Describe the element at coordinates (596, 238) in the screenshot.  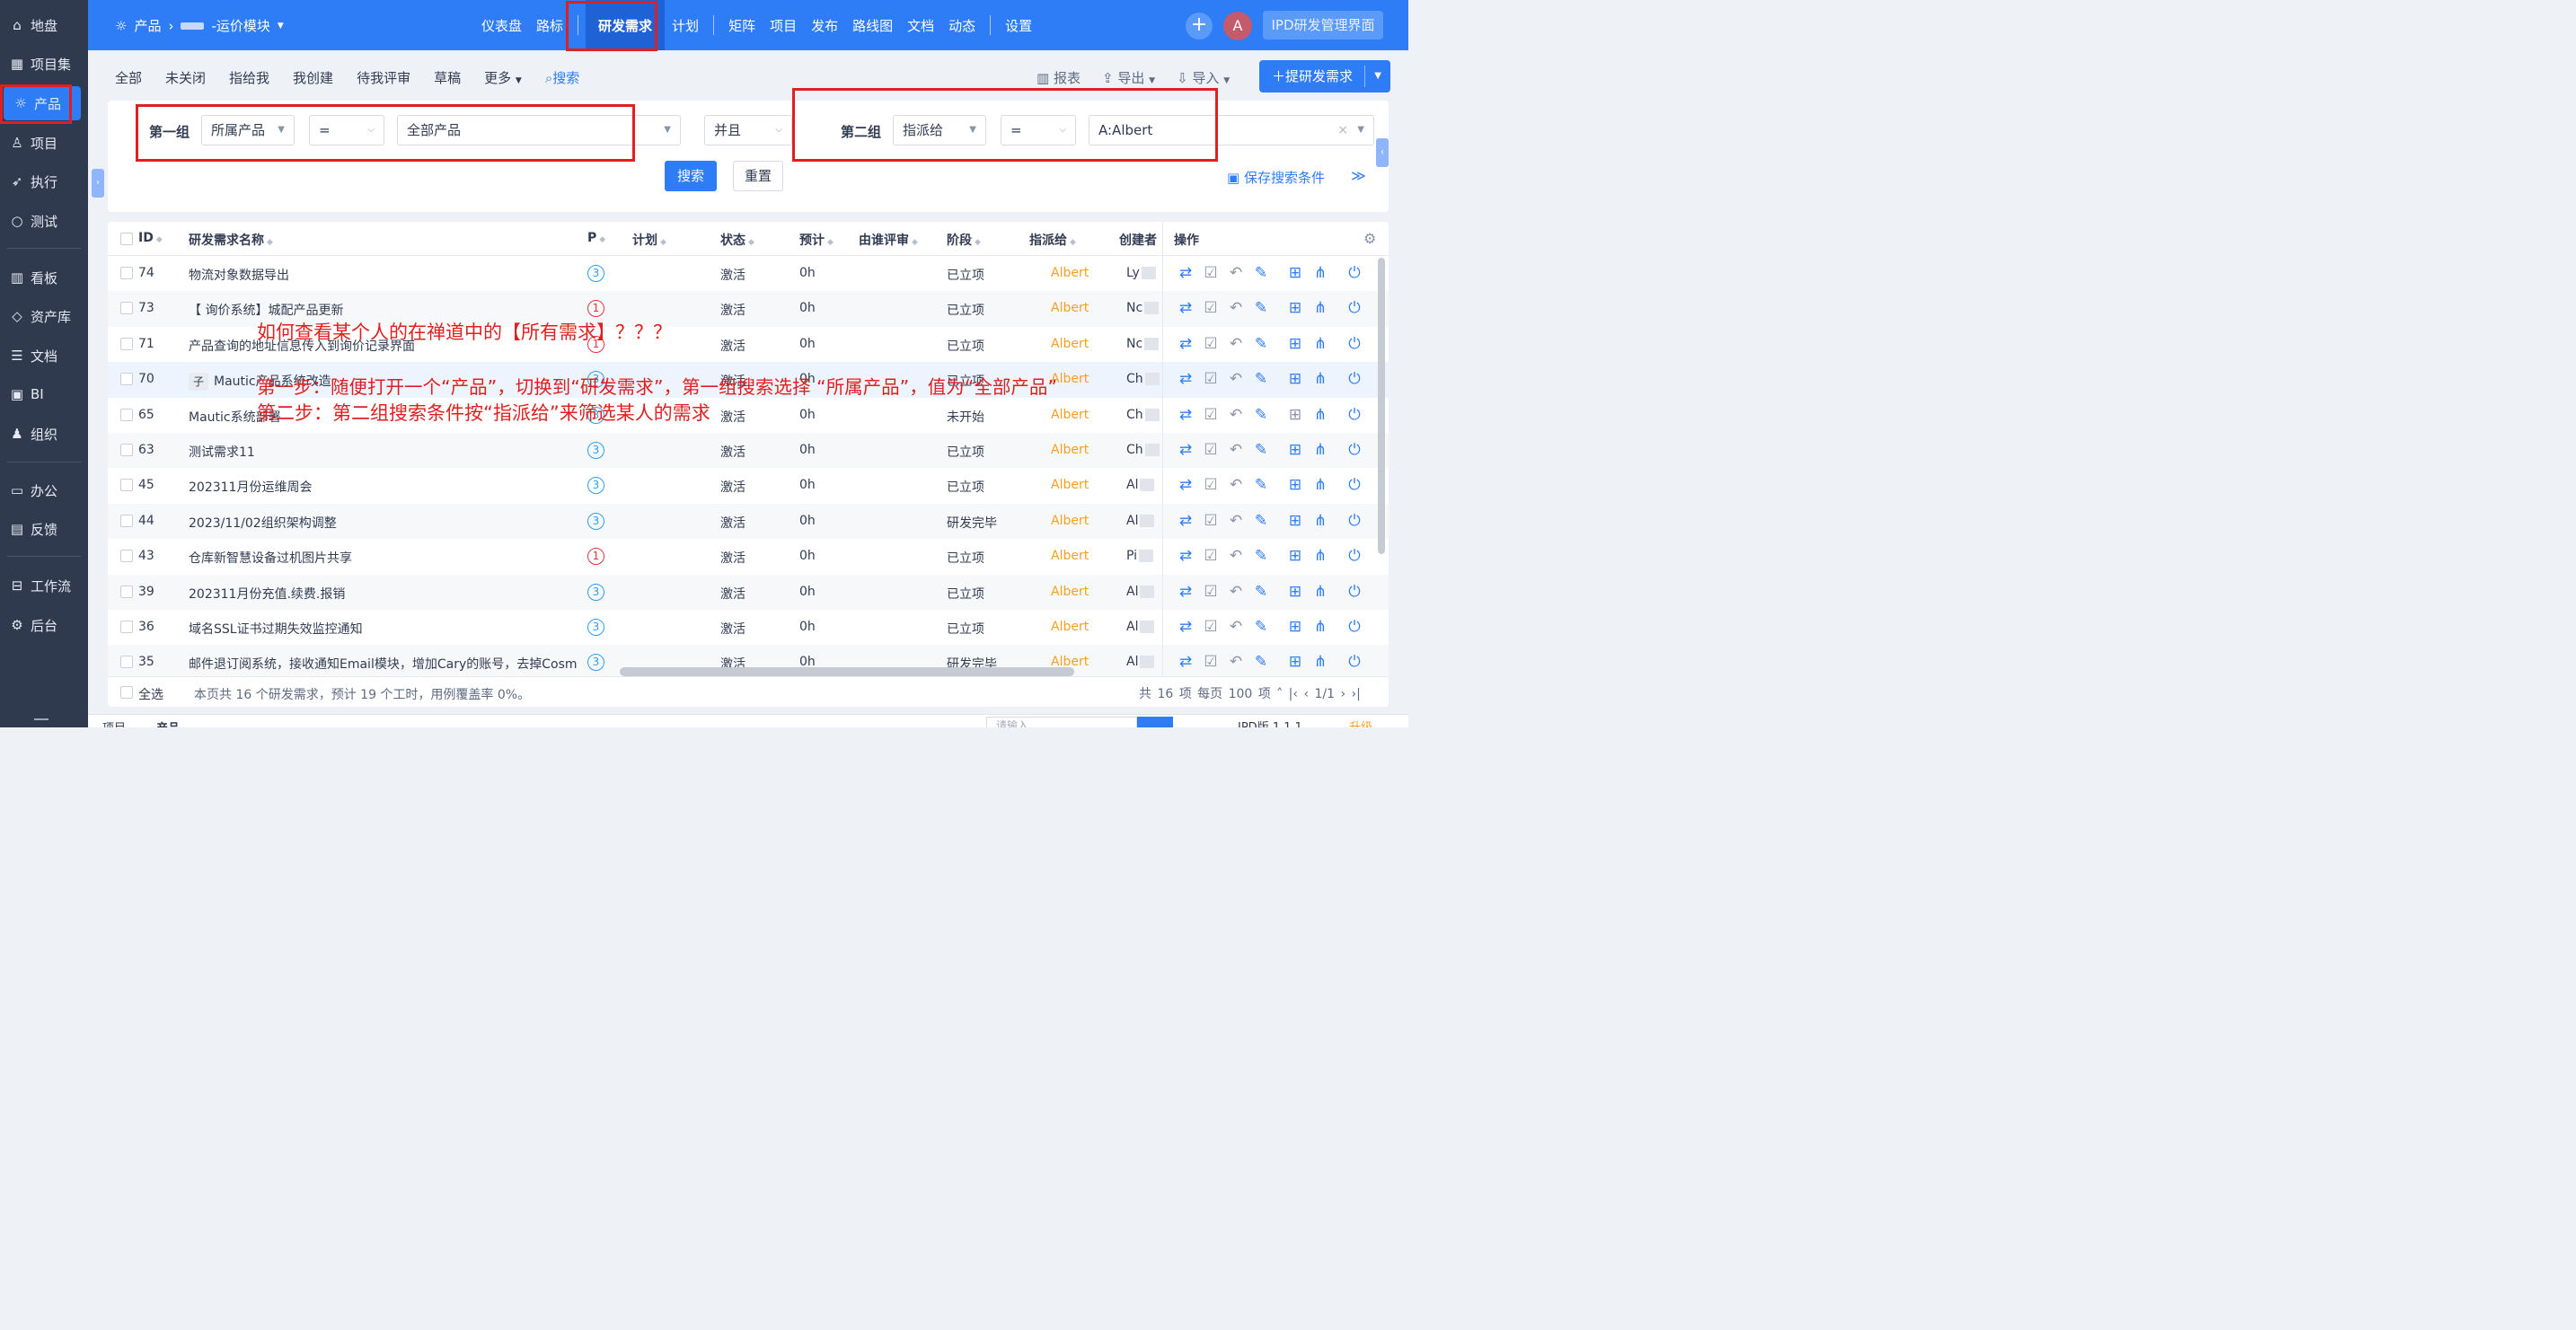
I see `column-priority: P ◆` at that location.